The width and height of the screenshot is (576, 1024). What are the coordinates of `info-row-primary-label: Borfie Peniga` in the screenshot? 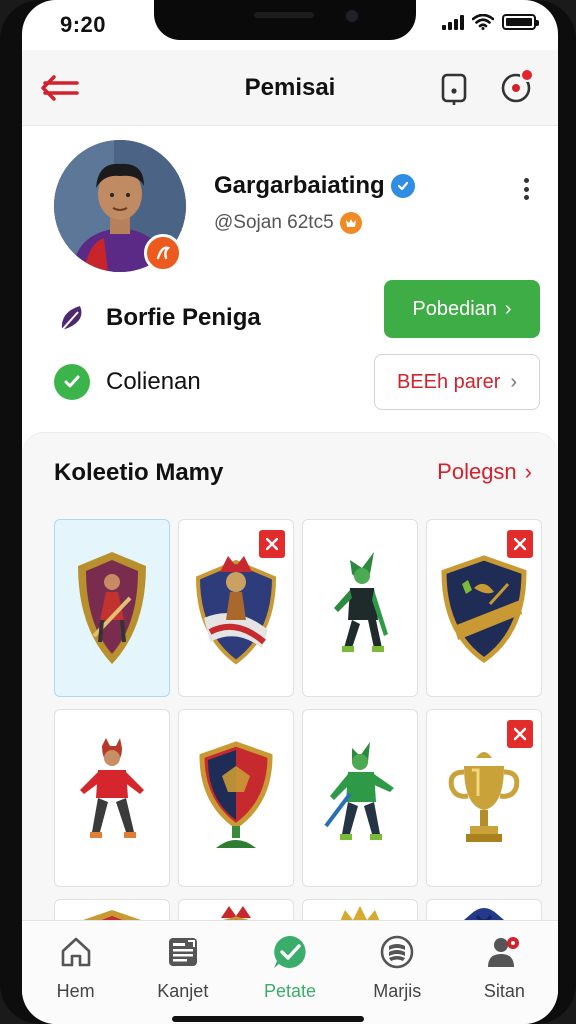 It's located at (183, 317).